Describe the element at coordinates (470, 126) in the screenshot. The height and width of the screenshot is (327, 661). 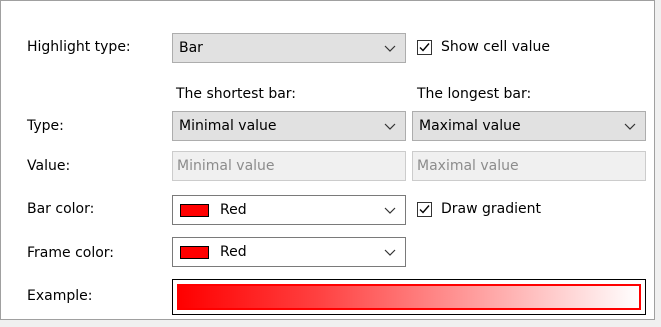
I see `longest-type-value: Maximal value` at that location.